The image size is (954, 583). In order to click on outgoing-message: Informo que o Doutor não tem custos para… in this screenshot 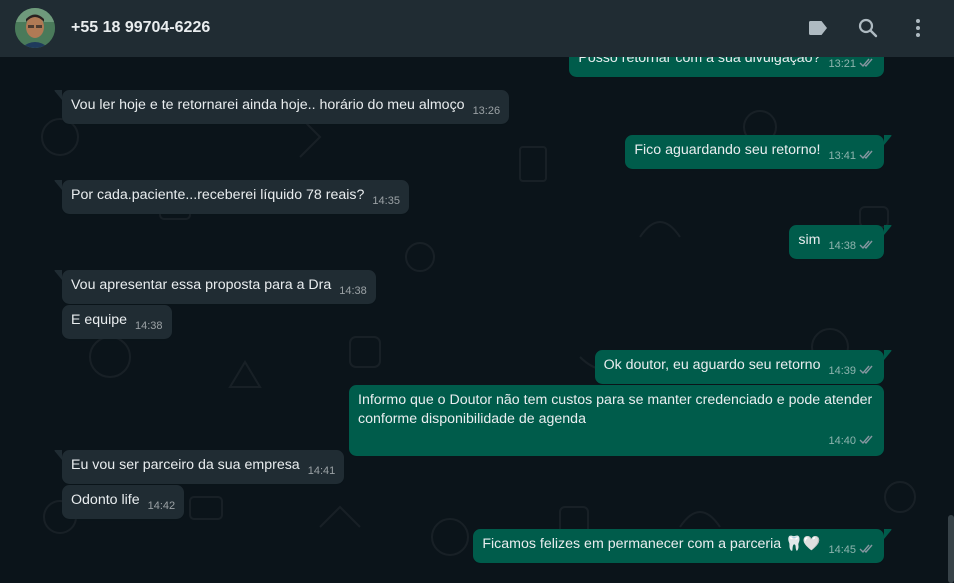, I will do `click(616, 420)`.